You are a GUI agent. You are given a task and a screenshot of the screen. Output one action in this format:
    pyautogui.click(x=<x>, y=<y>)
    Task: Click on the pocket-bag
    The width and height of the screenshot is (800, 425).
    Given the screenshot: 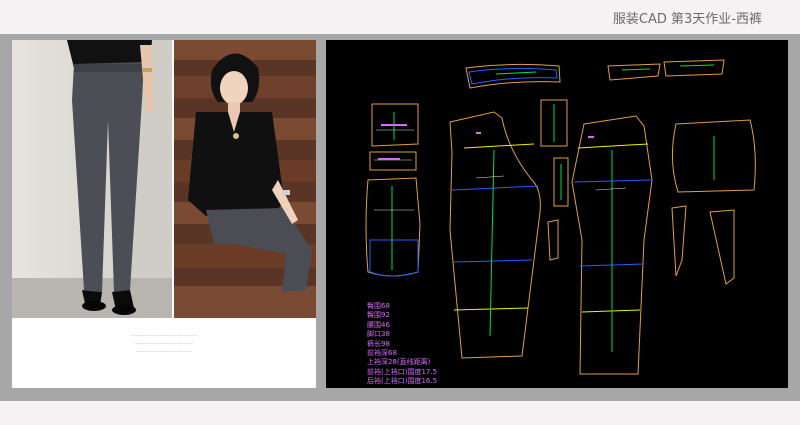 What is the action you would take?
    pyautogui.click(x=393, y=227)
    